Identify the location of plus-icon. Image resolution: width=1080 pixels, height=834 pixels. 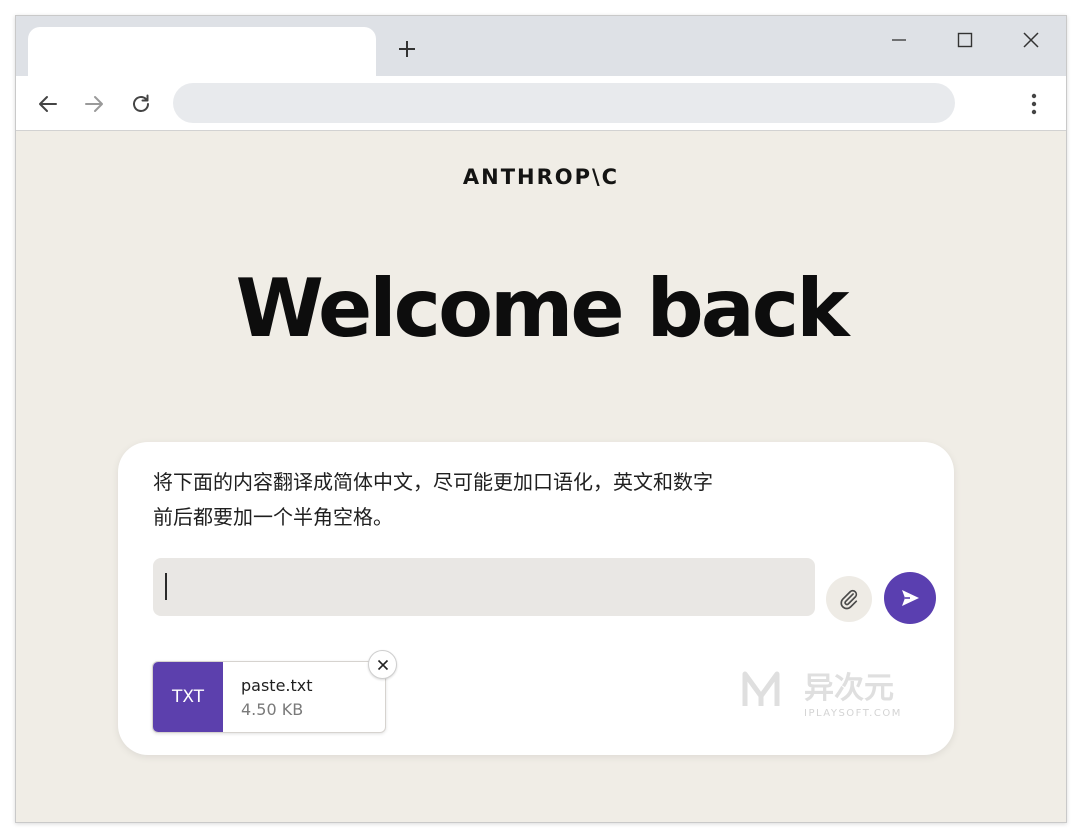
(407, 49).